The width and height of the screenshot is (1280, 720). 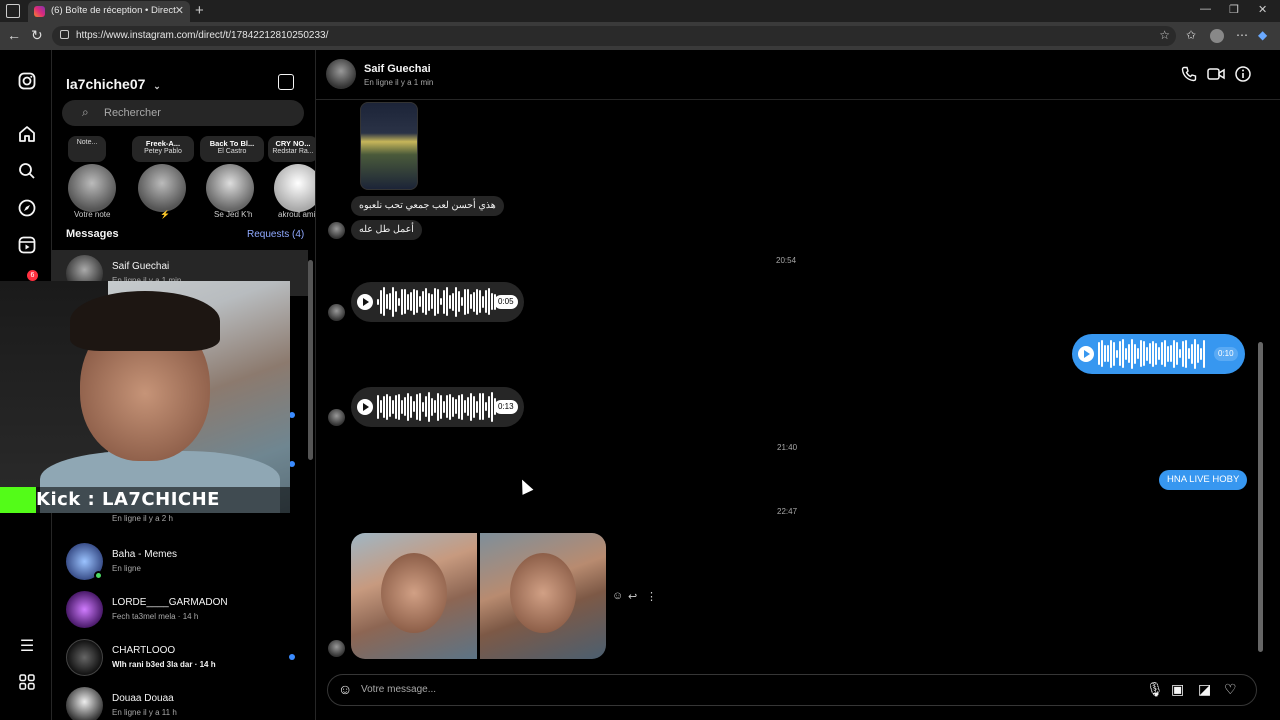 What do you see at coordinates (506, 302) in the screenshot?
I see `voice-duration: 0:05` at bounding box center [506, 302].